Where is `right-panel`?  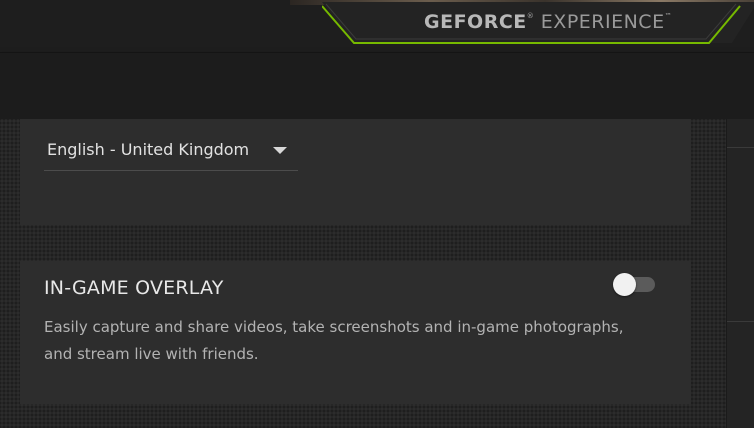 right-panel is located at coordinates (740, 273).